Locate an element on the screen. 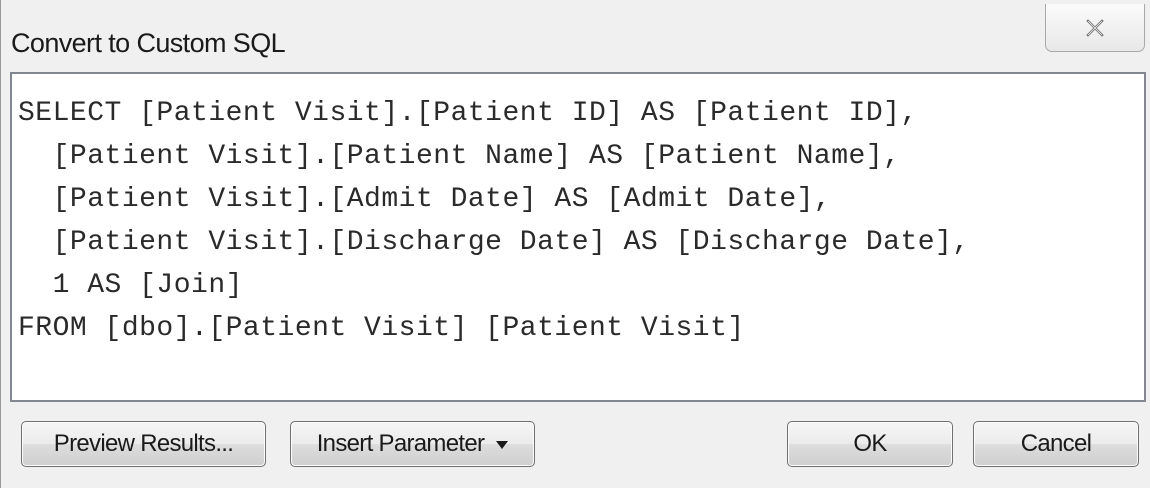  ok-button: OK is located at coordinates (870, 444).